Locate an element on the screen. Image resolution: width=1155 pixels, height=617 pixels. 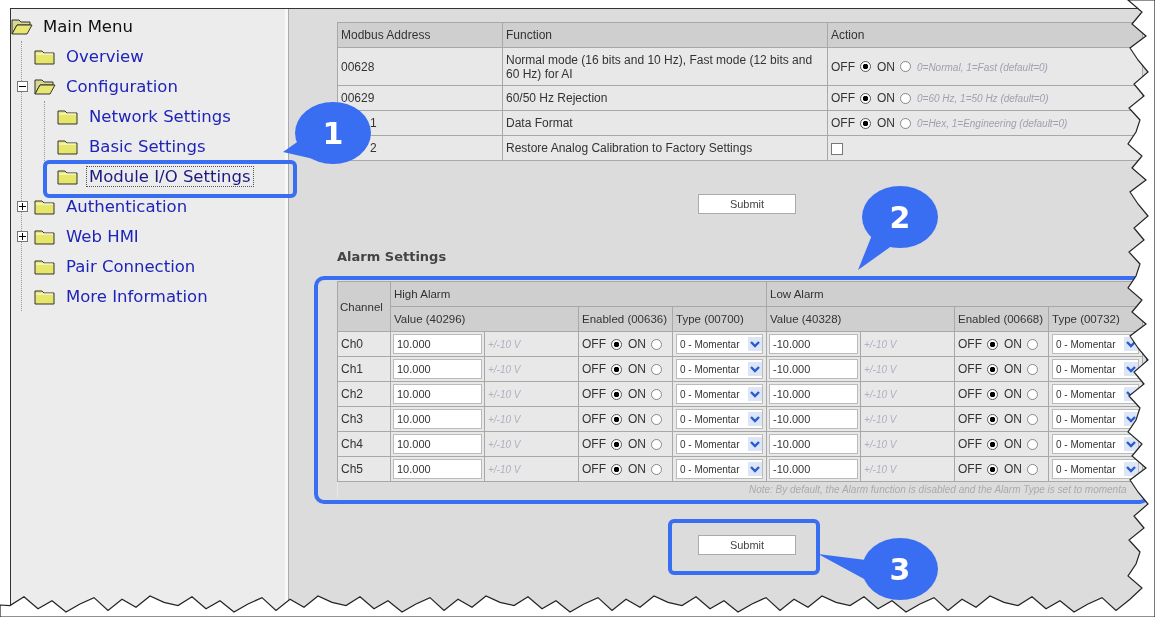
table-cell: Ch4 is located at coordinates (364, 444).